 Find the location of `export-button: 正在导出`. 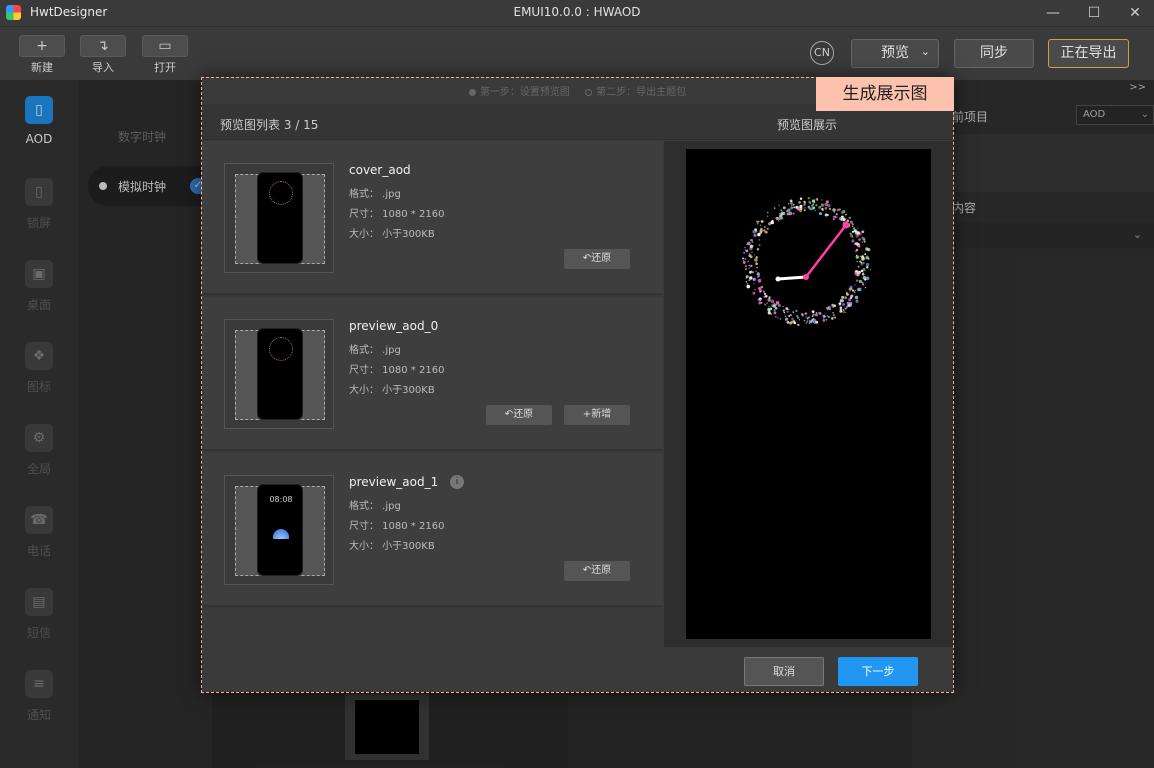

export-button: 正在导出 is located at coordinates (1088, 53).